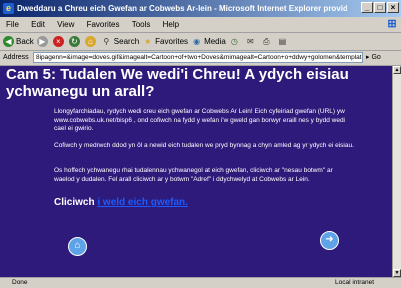  What do you see at coordinates (142, 202) in the screenshot?
I see `view-website-link: i weld eich gwefan.` at bounding box center [142, 202].